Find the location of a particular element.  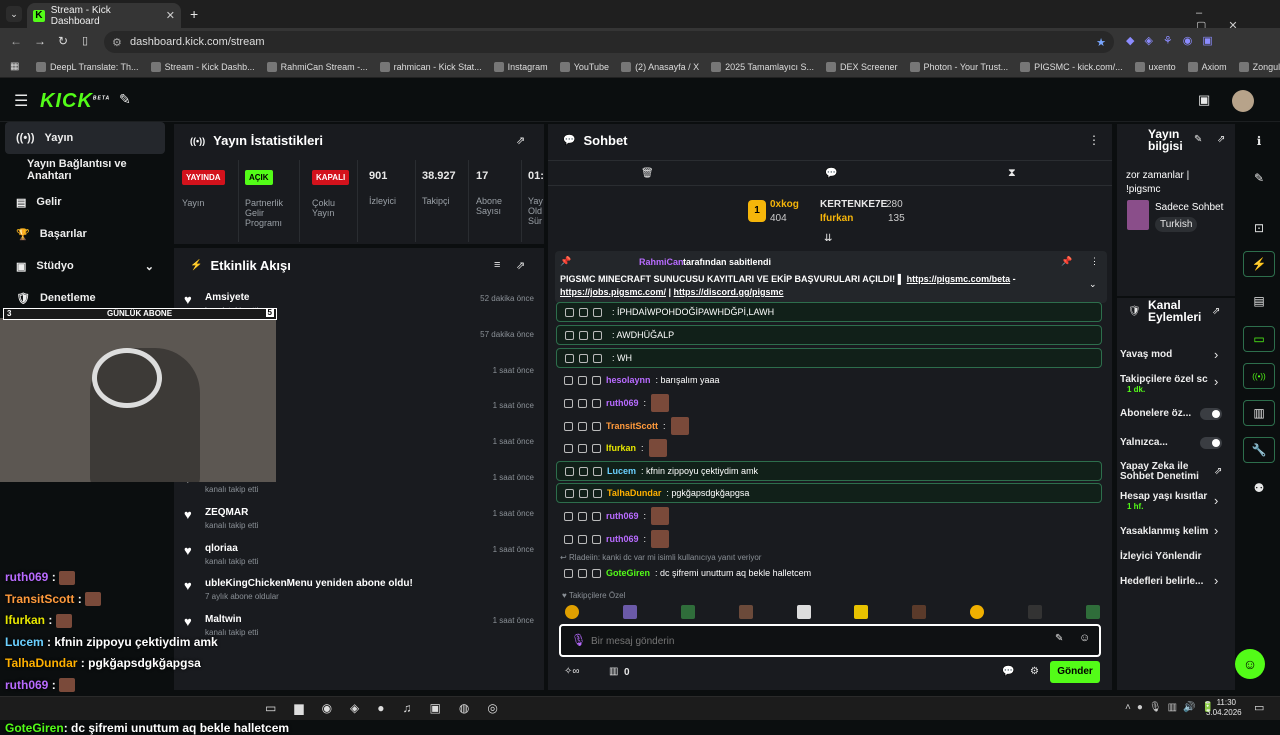

emote-row is located at coordinates (832, 613).